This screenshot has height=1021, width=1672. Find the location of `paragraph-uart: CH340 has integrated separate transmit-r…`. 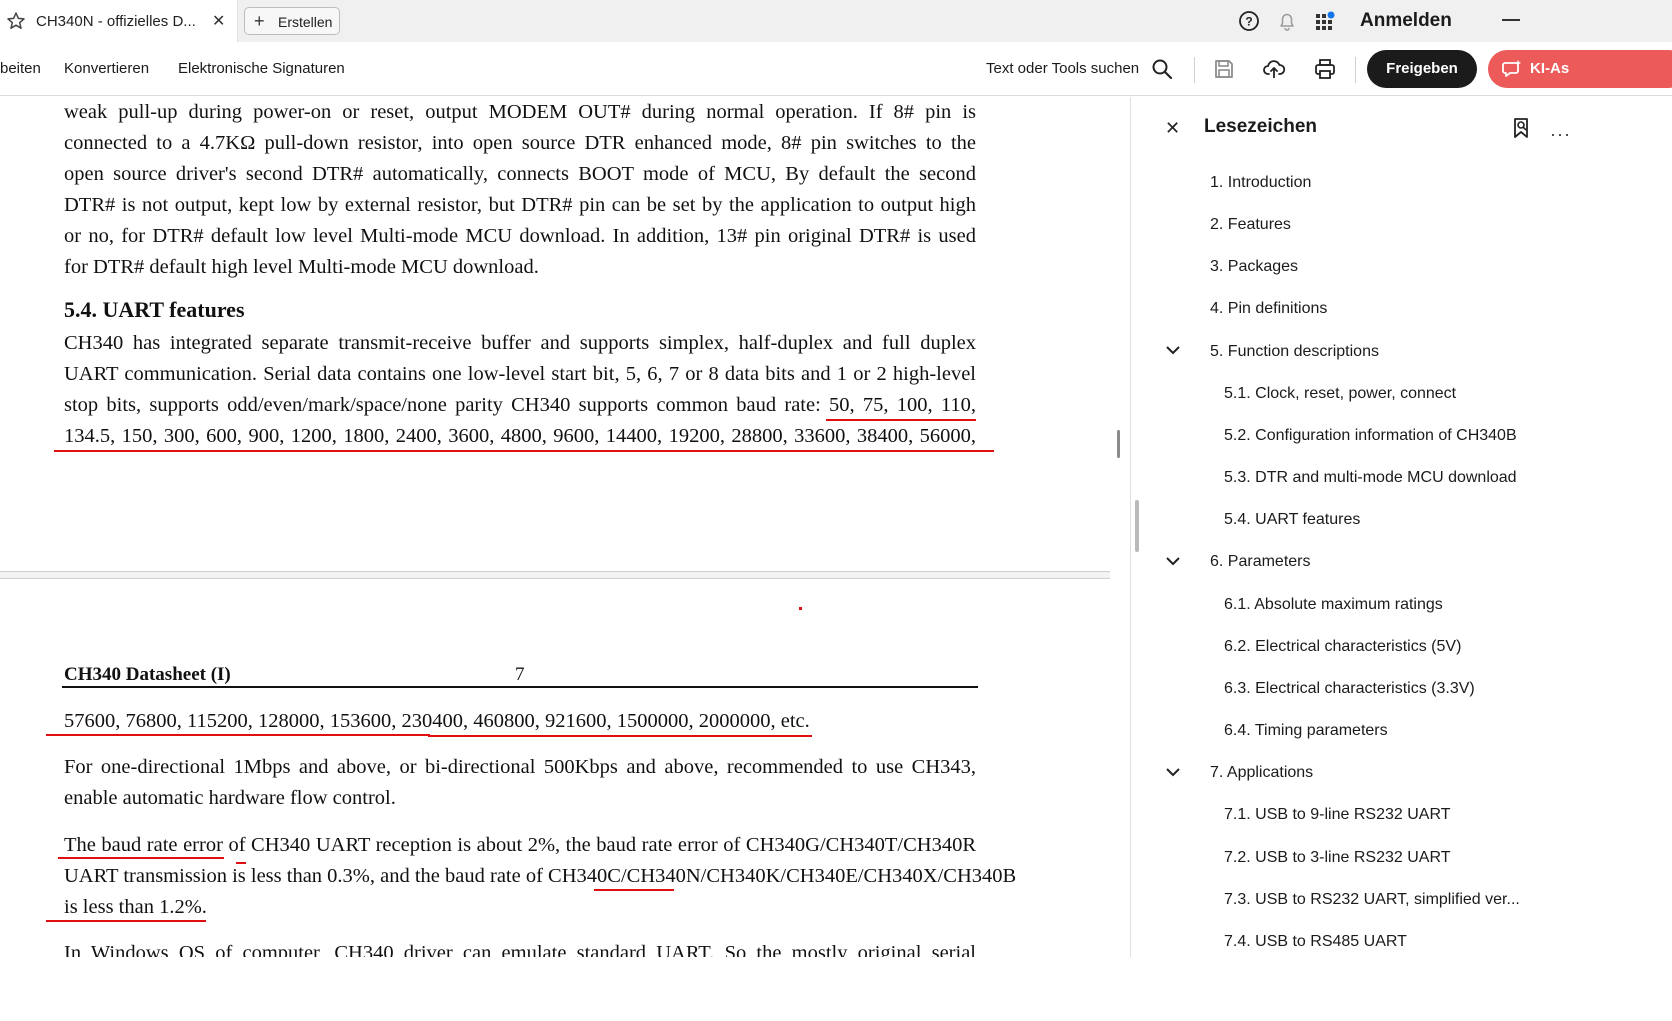

paragraph-uart: CH340 has integrated separate transmit-r… is located at coordinates (520, 390).